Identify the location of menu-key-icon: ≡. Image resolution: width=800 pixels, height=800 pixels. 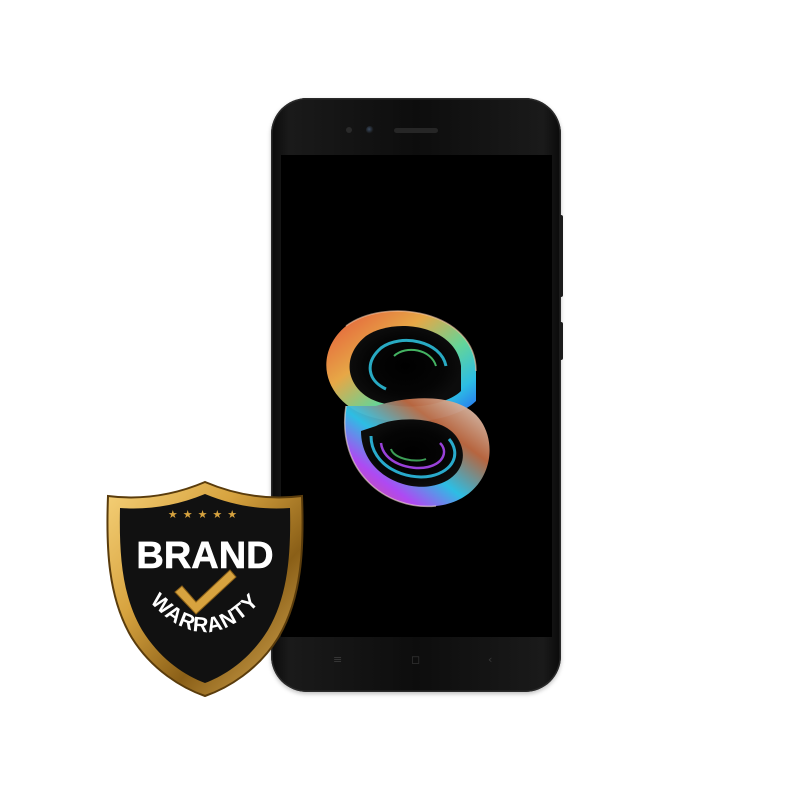
(338, 659).